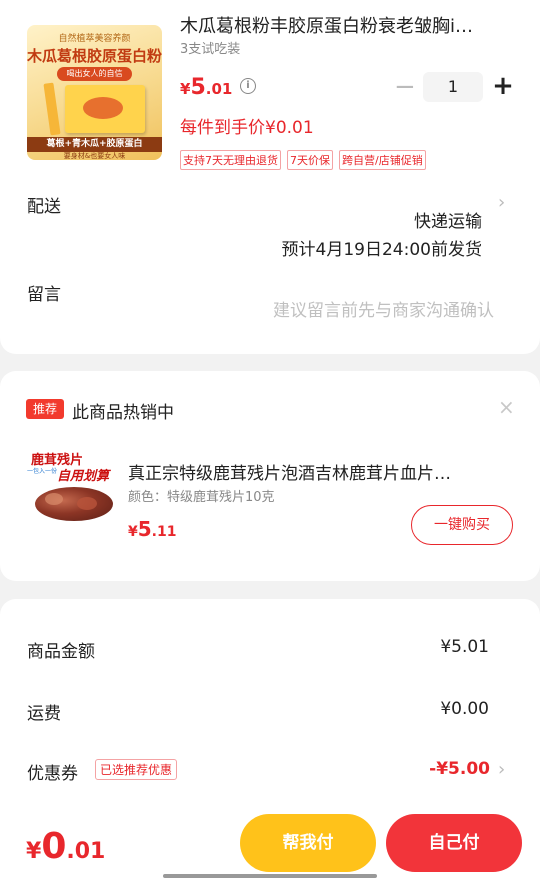 The height and width of the screenshot is (881, 540). I want to click on recommend-title: 此商品热销中, so click(123, 413).